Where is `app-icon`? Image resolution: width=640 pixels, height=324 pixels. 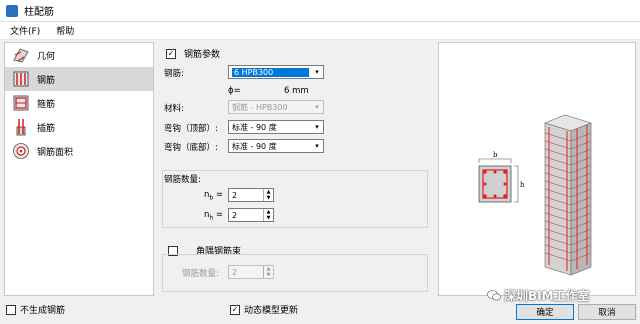
app-icon is located at coordinates (12, 10).